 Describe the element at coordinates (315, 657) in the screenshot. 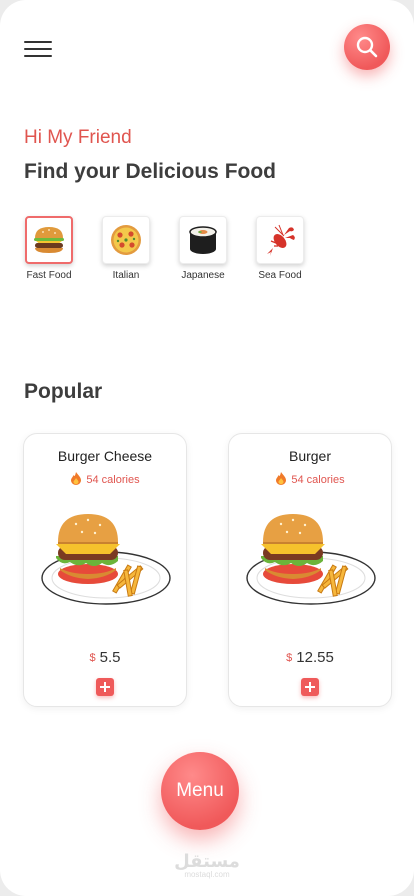

I see `price-value: 12.55` at that location.